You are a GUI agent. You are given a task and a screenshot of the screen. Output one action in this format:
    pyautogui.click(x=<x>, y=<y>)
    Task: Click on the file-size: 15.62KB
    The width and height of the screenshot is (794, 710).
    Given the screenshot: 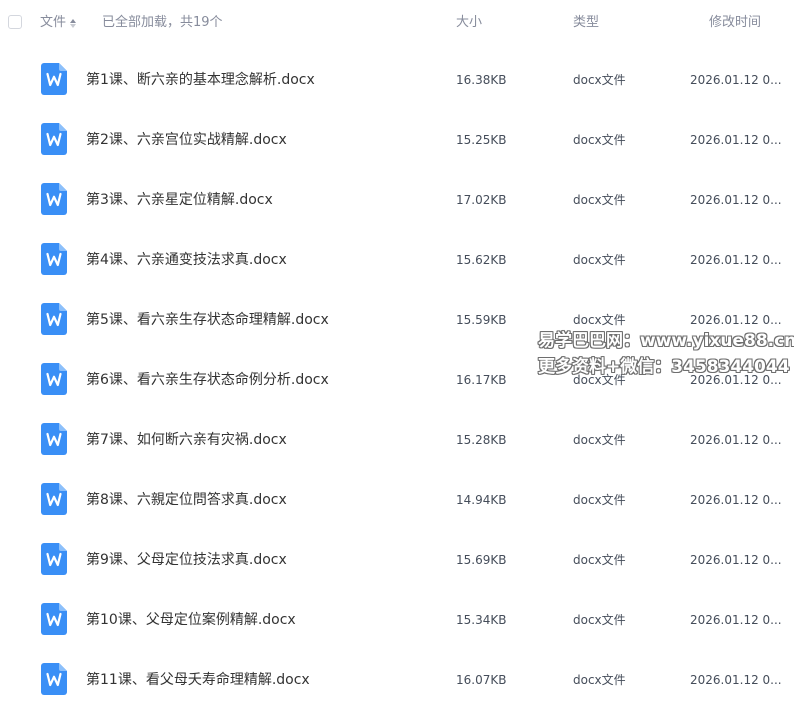 What is the action you would take?
    pyautogui.click(x=481, y=260)
    